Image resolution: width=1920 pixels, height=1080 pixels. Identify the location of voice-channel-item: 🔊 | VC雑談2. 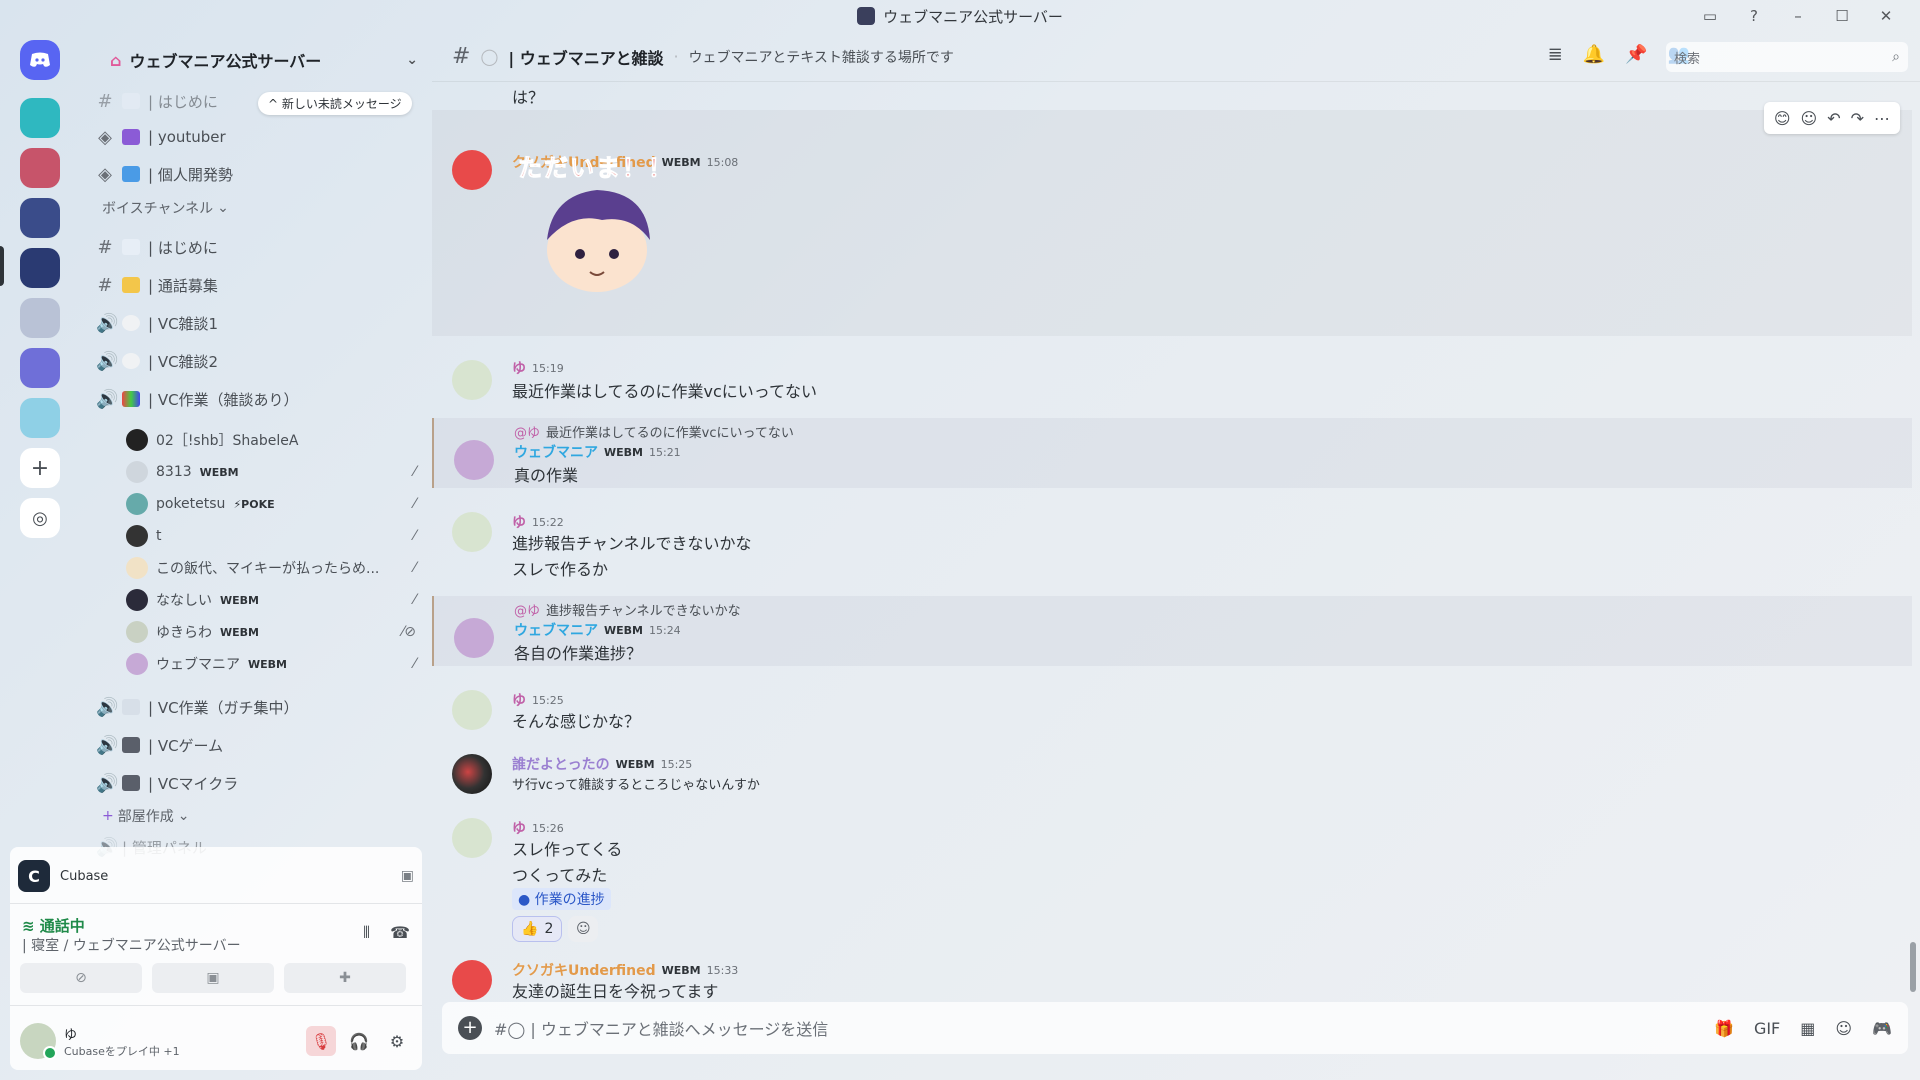
(157, 361).